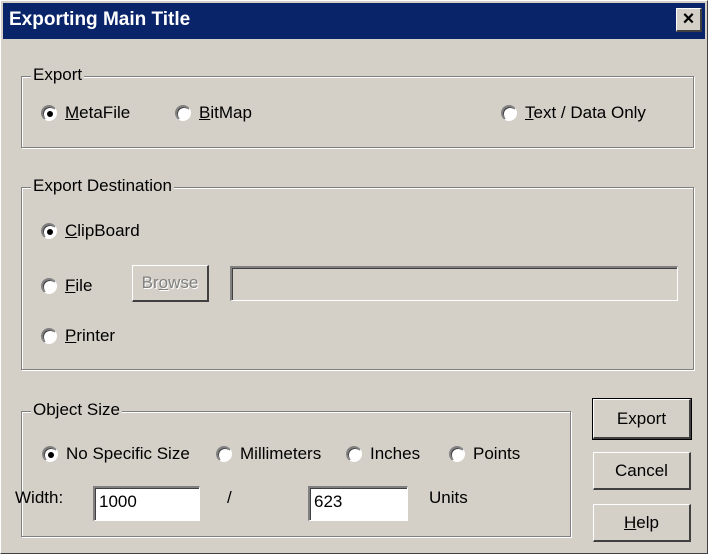 This screenshot has height=554, width=708. I want to click on radio-no-specific-size-label: No Specific Size, so click(128, 453).